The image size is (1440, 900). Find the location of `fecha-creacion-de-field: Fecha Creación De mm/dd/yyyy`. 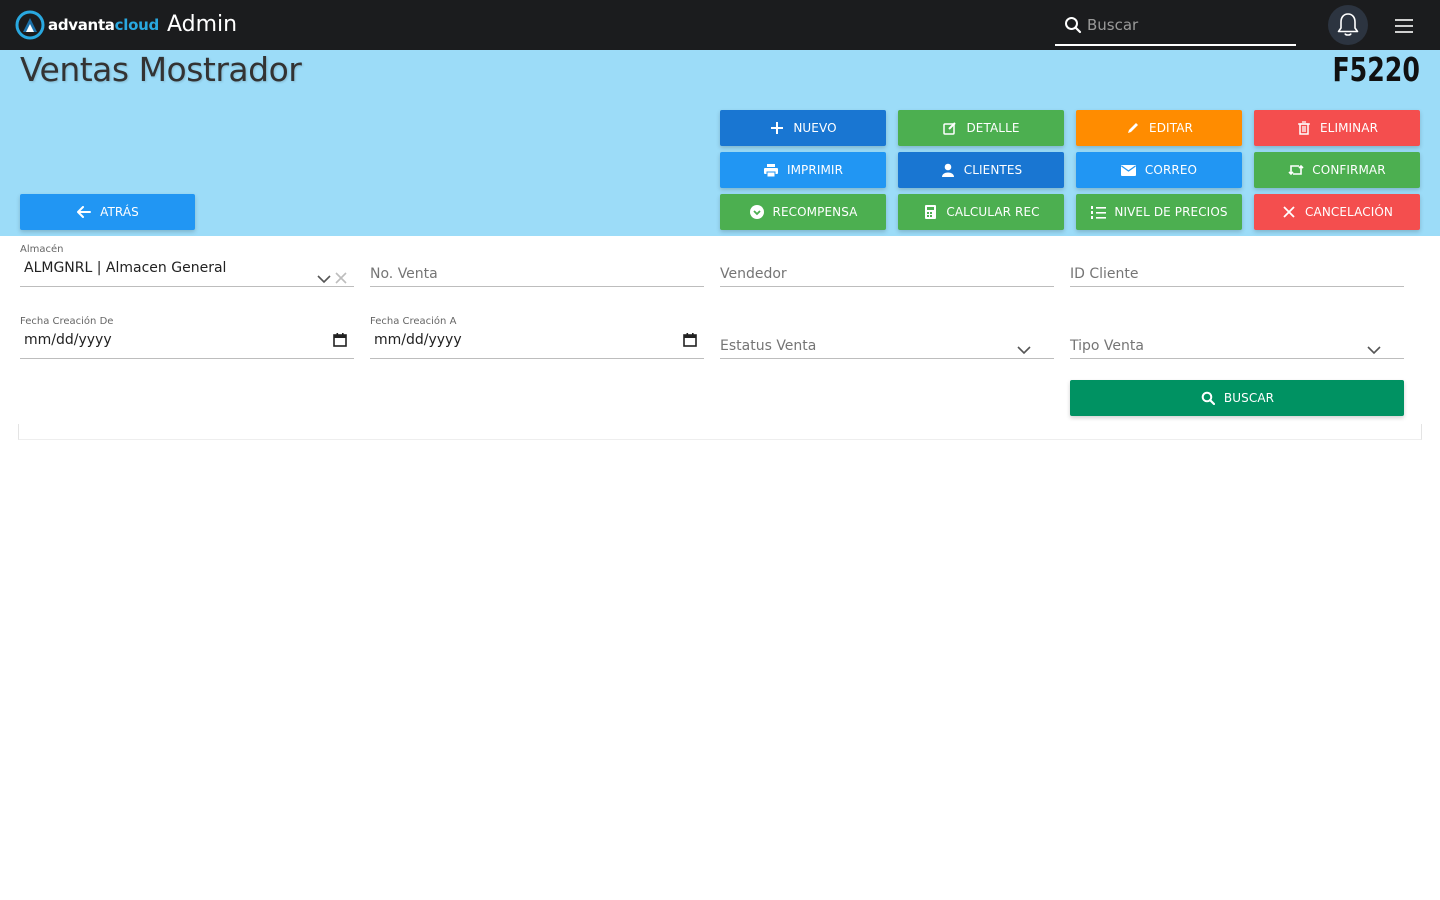

fecha-creacion-de-field: Fecha Creación De mm/dd/yyyy is located at coordinates (187, 337).